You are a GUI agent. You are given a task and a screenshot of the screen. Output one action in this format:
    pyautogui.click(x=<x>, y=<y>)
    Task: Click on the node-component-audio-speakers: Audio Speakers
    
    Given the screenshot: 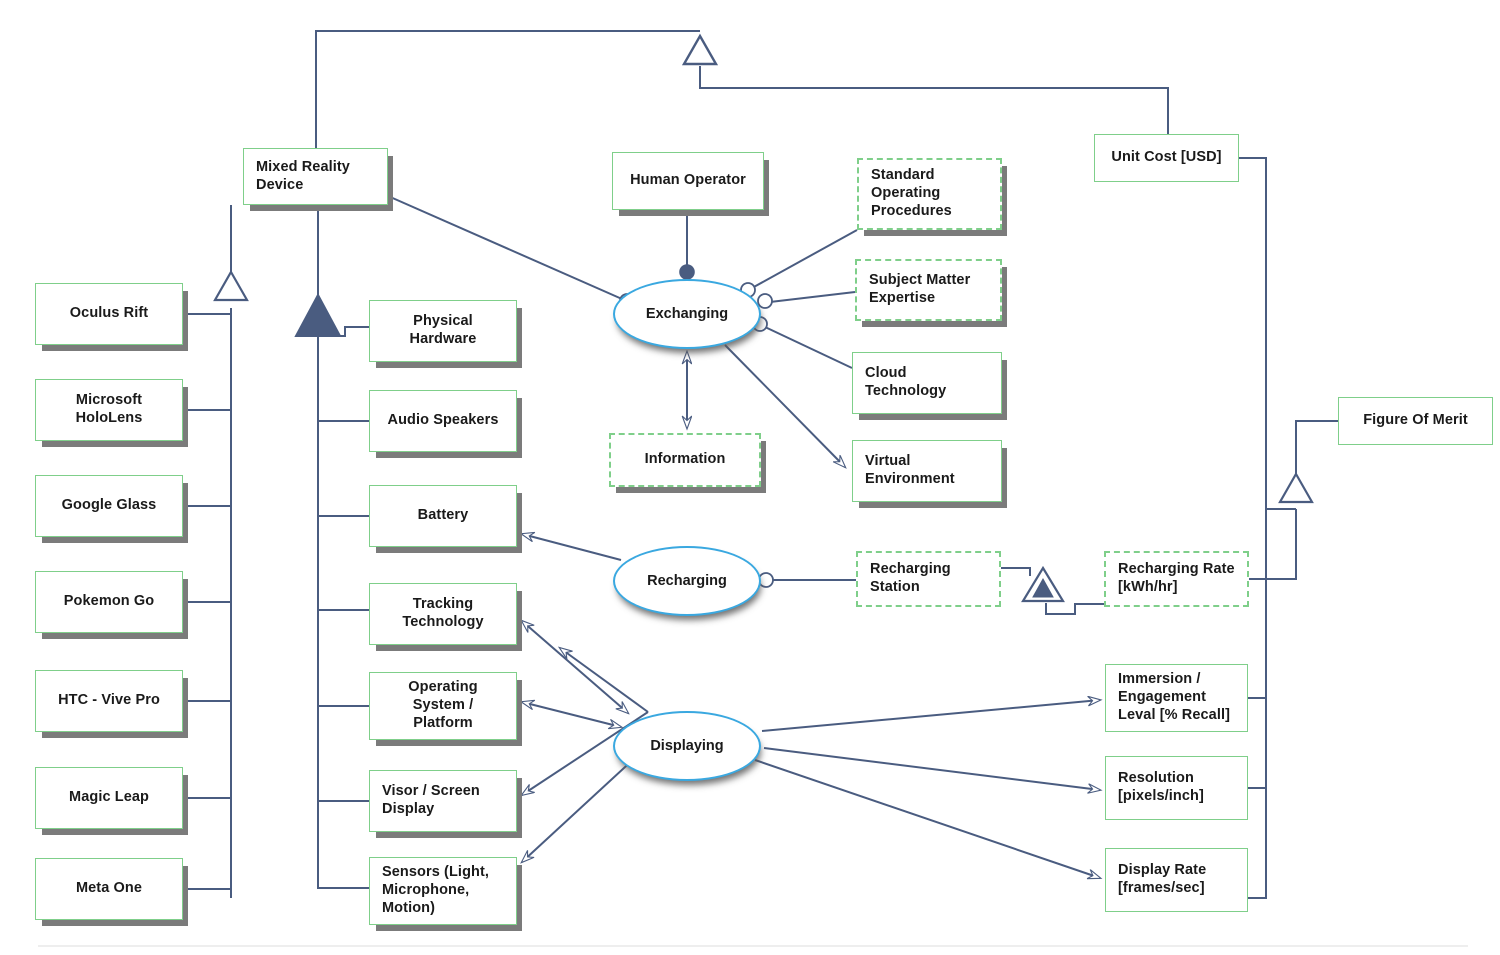 What is the action you would take?
    pyautogui.click(x=443, y=421)
    